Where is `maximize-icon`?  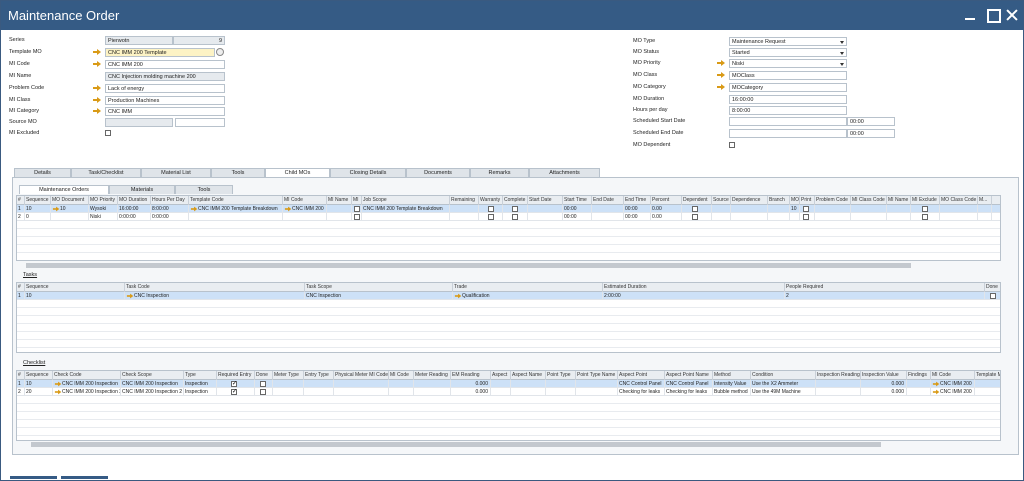 maximize-icon is located at coordinates (993, 15).